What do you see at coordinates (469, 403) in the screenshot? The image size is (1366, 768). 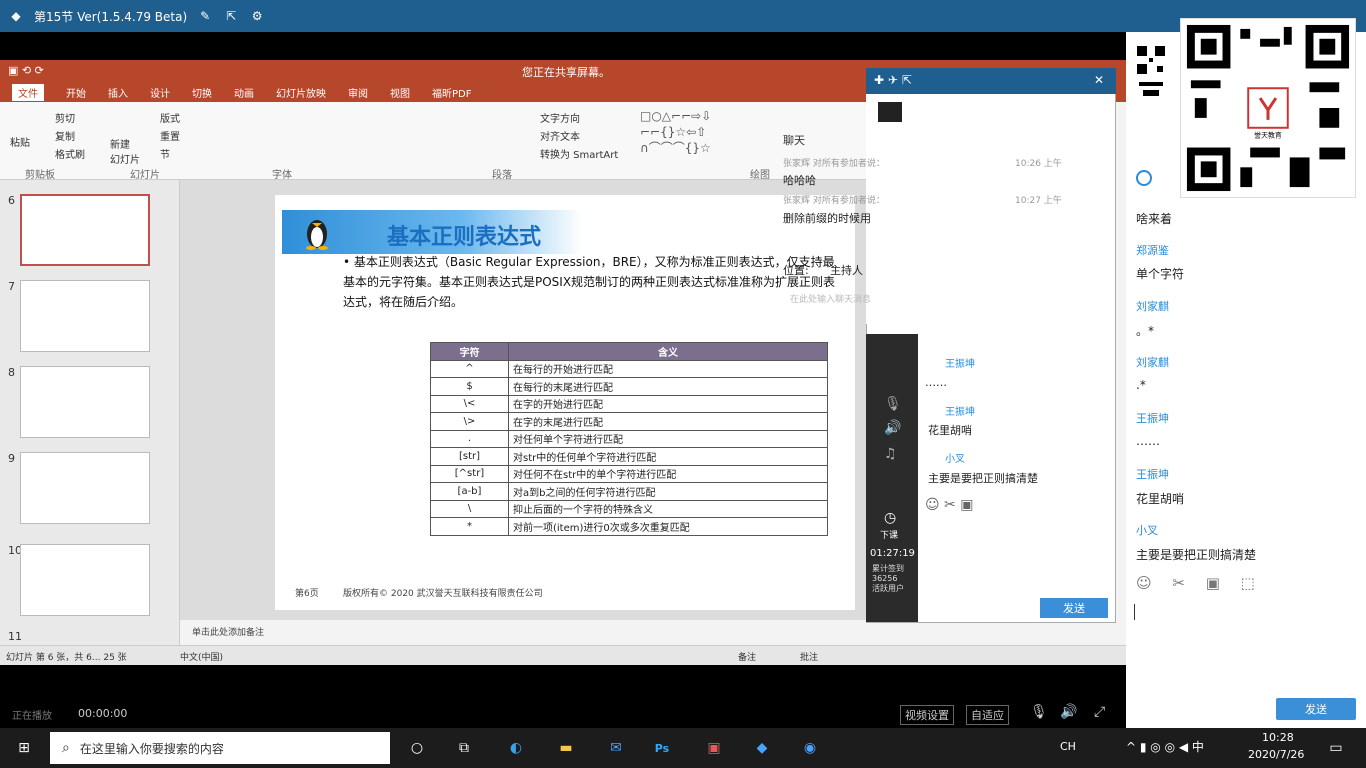 I see `table-cell: \<` at bounding box center [469, 403].